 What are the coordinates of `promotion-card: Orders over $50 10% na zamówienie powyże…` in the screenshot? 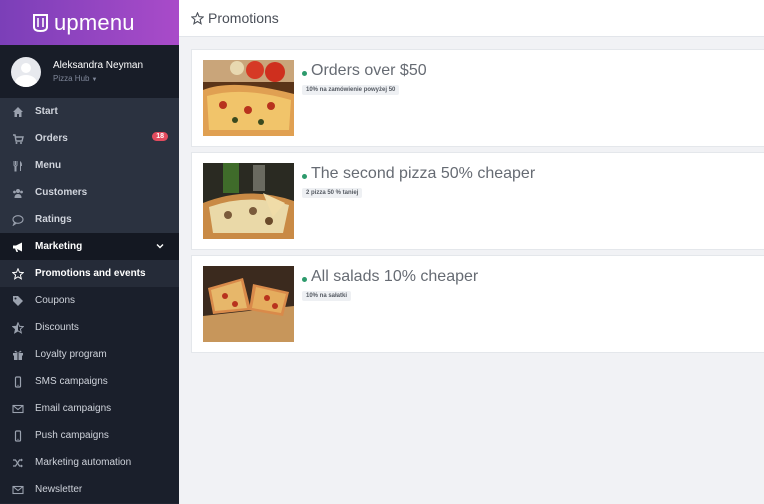 It's located at (477, 98).